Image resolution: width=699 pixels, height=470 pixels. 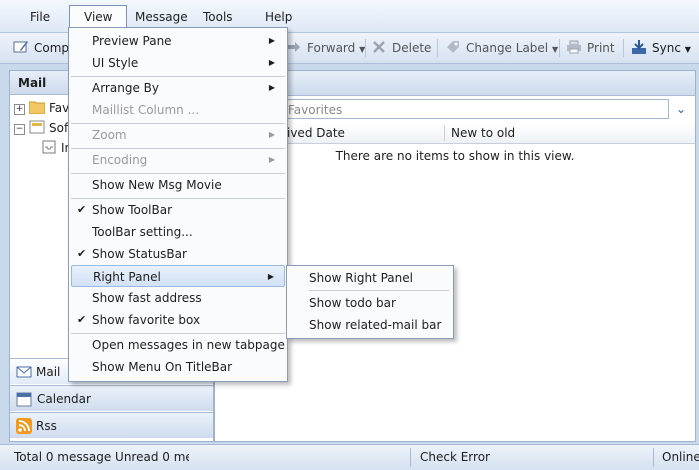 What do you see at coordinates (19, 129) in the screenshot?
I see `collapse-icon: −` at bounding box center [19, 129].